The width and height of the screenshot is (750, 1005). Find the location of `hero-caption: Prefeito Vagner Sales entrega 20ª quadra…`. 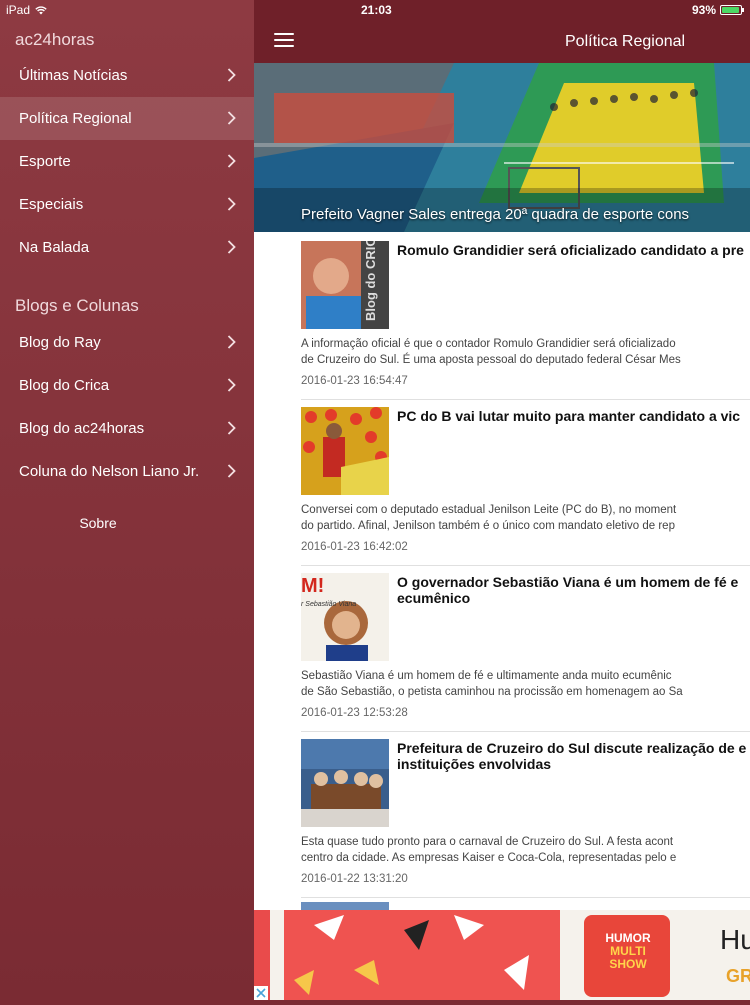

hero-caption: Prefeito Vagner Sales entrega 20ª quadra… is located at coordinates (495, 214).